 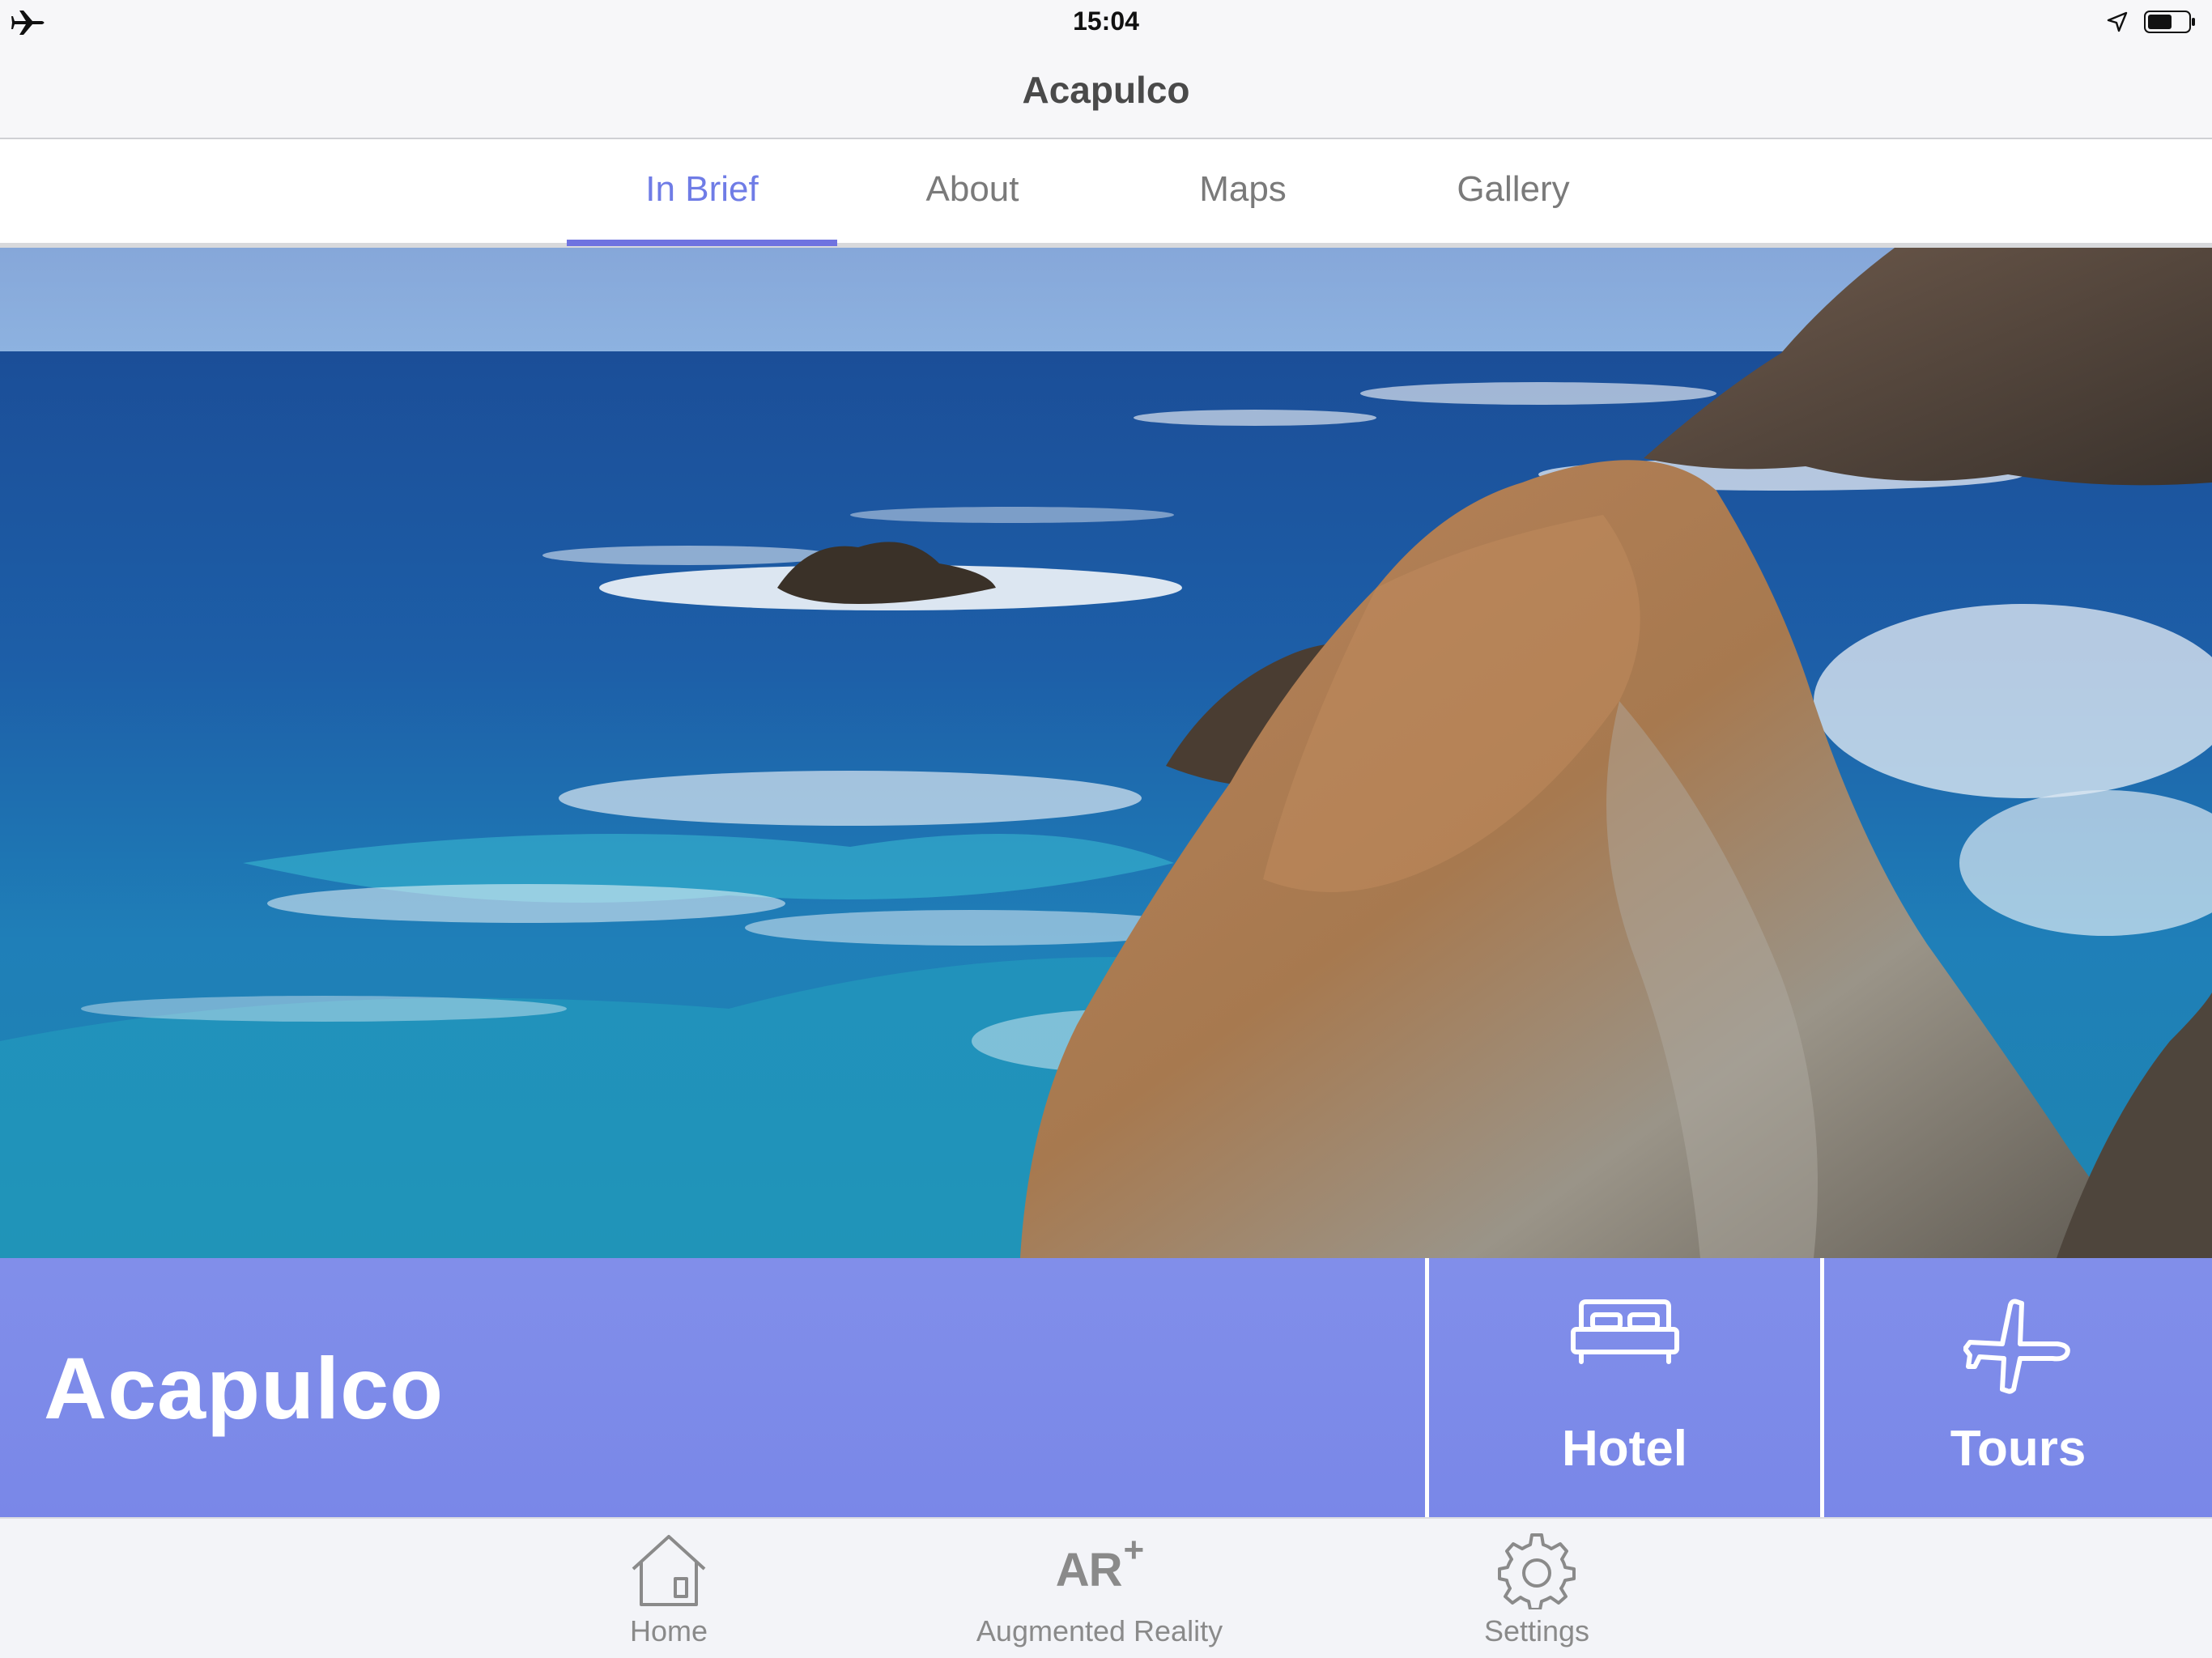 I want to click on tabbar-settings: Settings, so click(x=1537, y=1588).